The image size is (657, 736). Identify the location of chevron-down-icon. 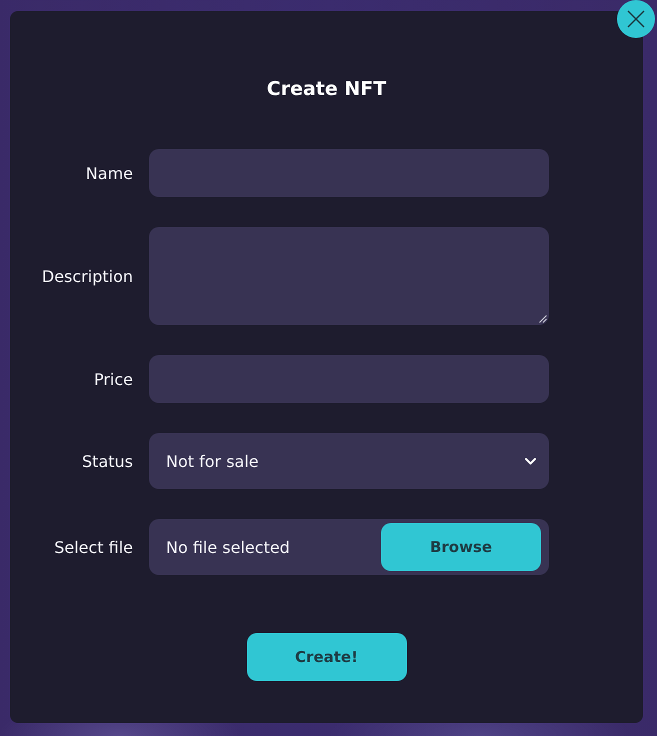
(530, 461).